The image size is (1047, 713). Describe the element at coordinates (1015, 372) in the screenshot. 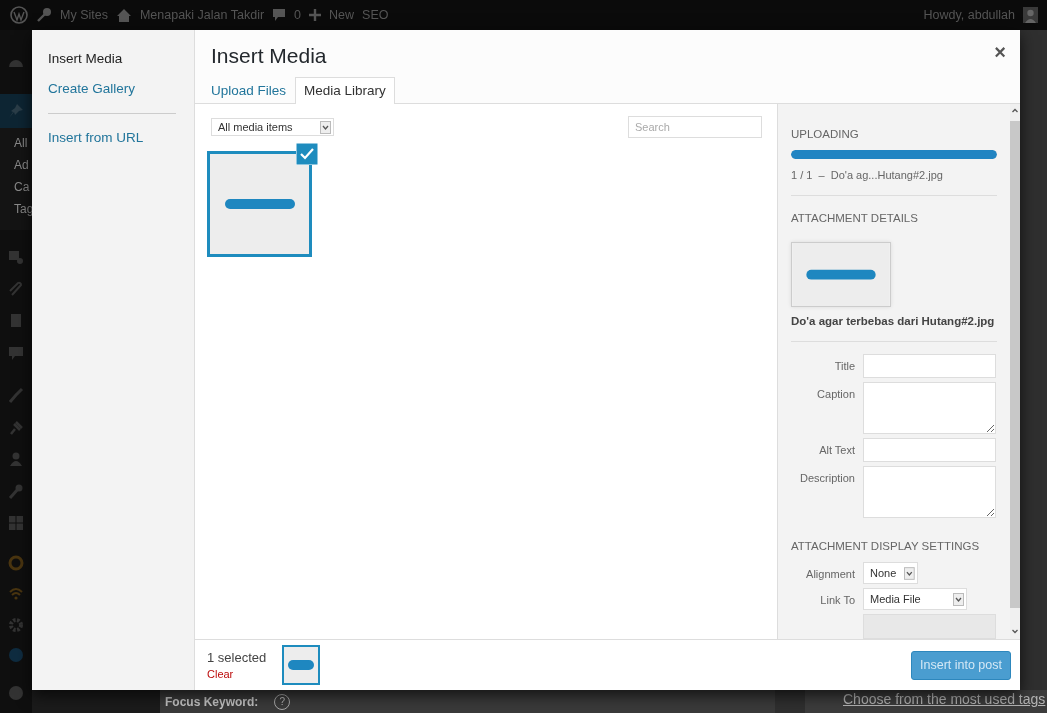

I see `scrollbar` at that location.